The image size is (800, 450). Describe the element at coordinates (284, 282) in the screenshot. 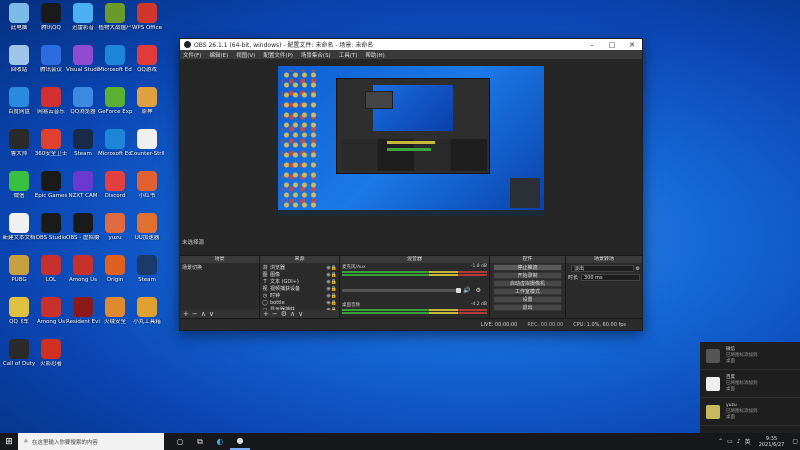

I see `source-name: 文本 (GDI+)` at that location.